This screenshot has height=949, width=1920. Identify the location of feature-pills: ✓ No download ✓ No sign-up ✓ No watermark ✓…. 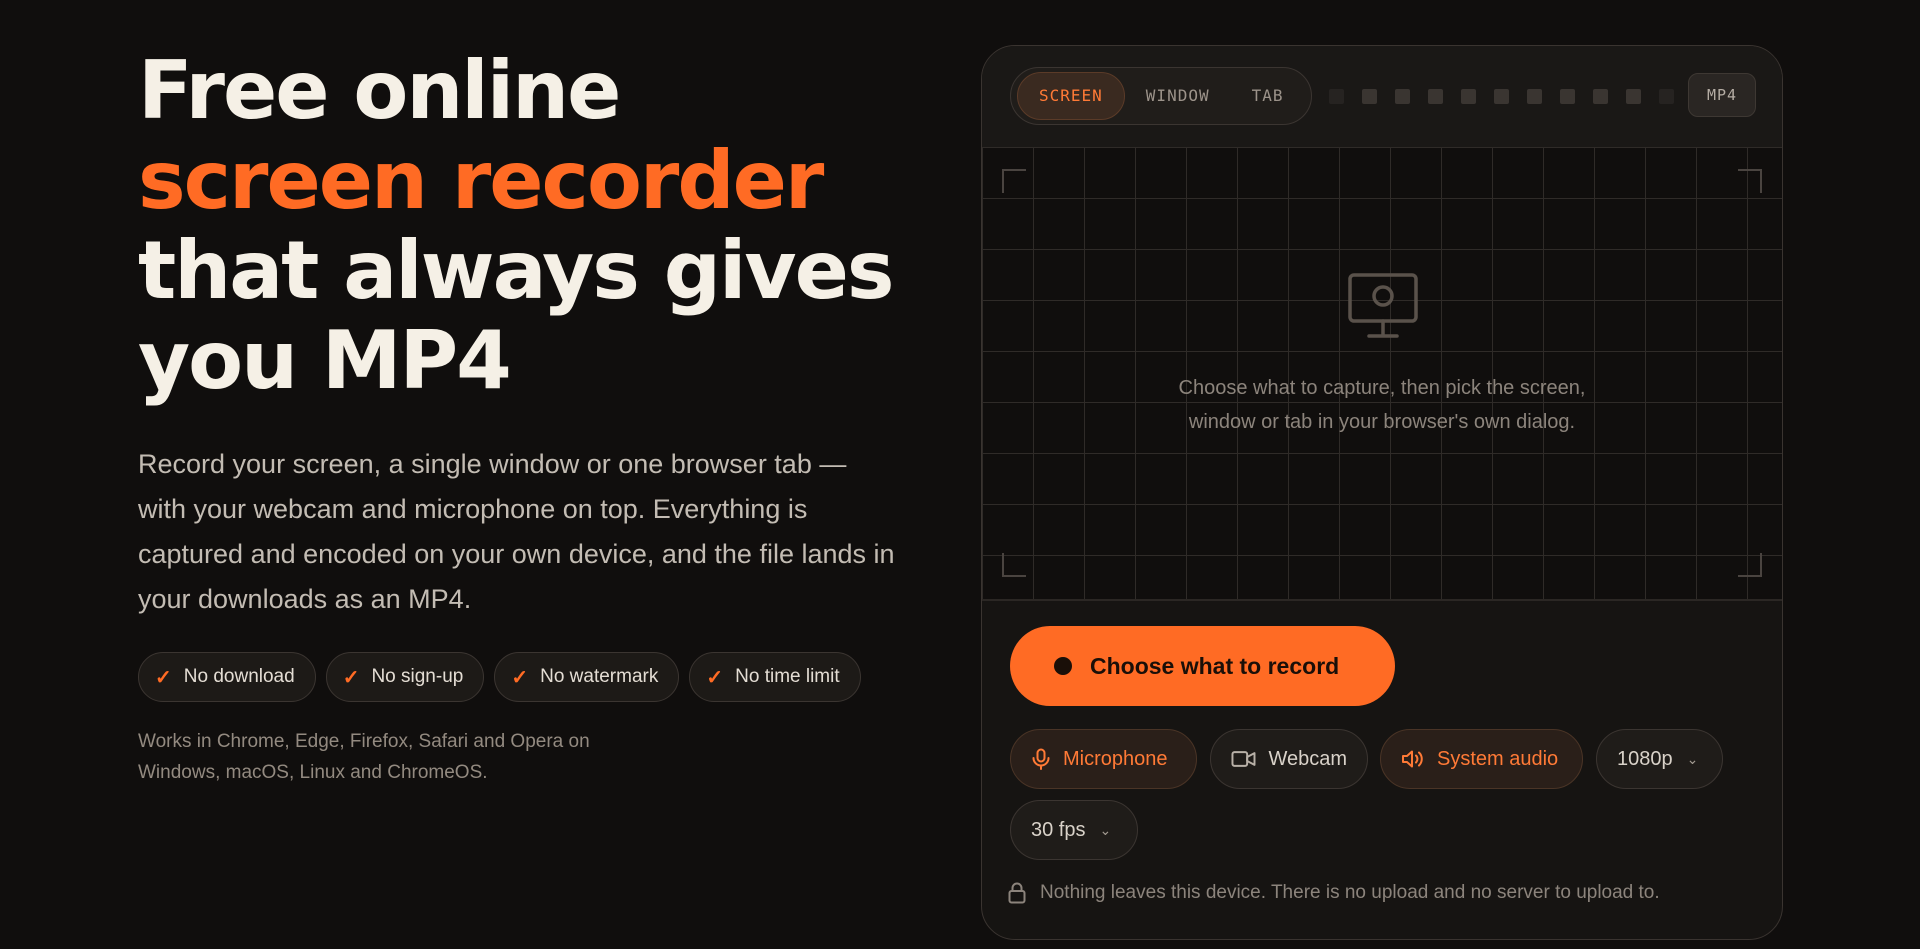
(518, 677).